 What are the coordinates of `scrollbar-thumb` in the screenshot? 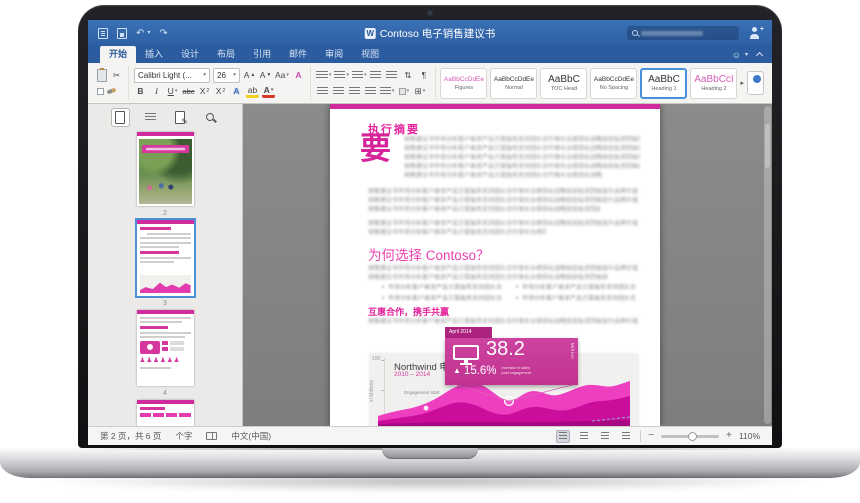 It's located at (767, 146).